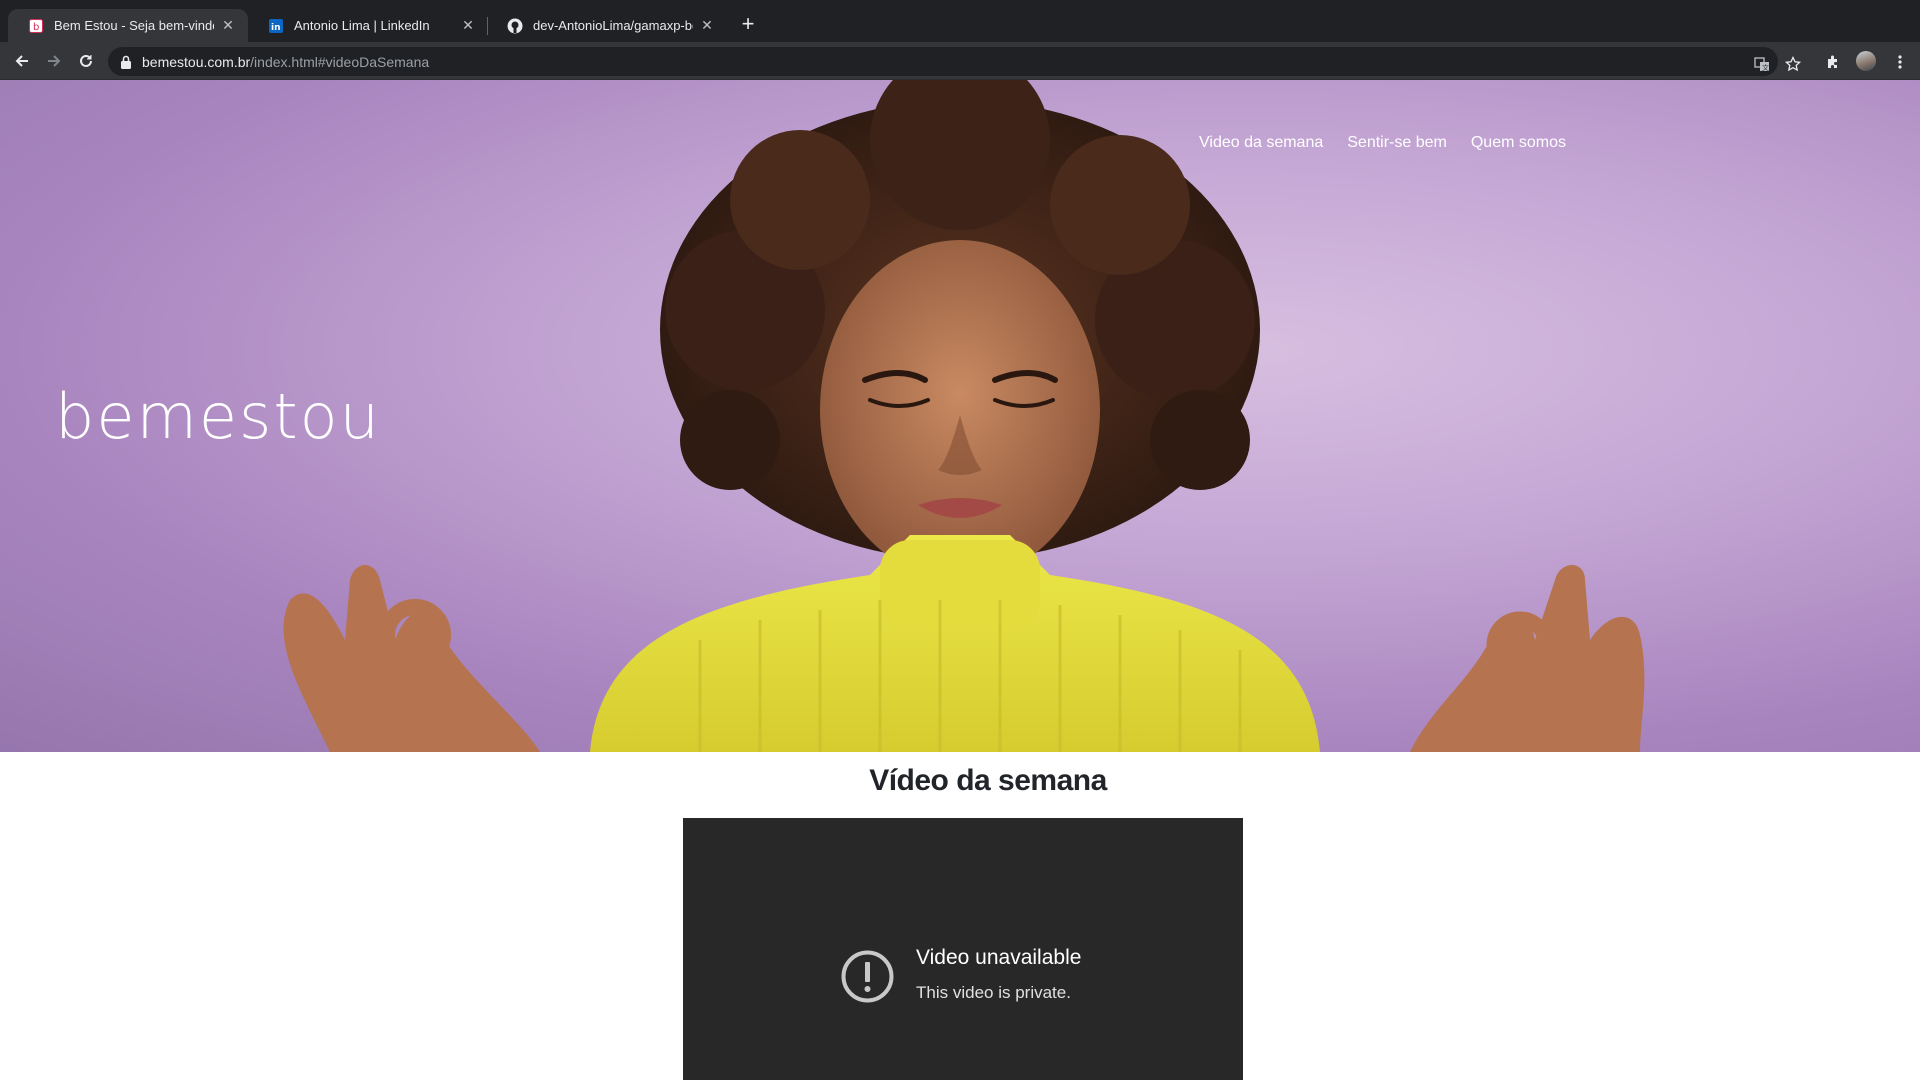 This screenshot has height=1080, width=1920. I want to click on url-host: bemestou.com.br, so click(196, 61).